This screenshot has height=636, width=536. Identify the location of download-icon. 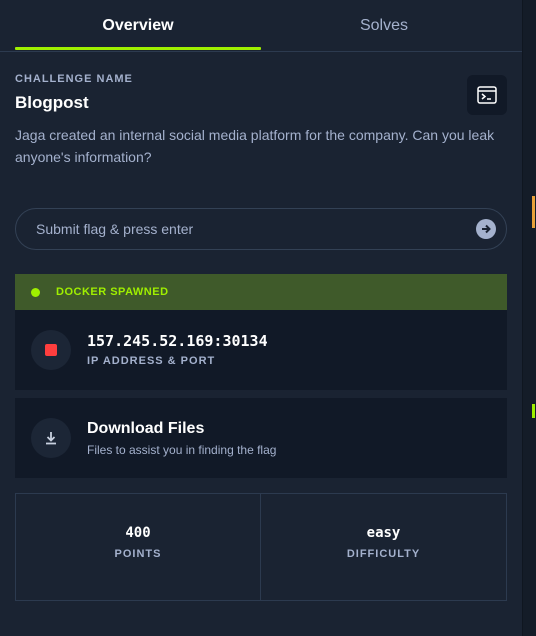
(51, 438).